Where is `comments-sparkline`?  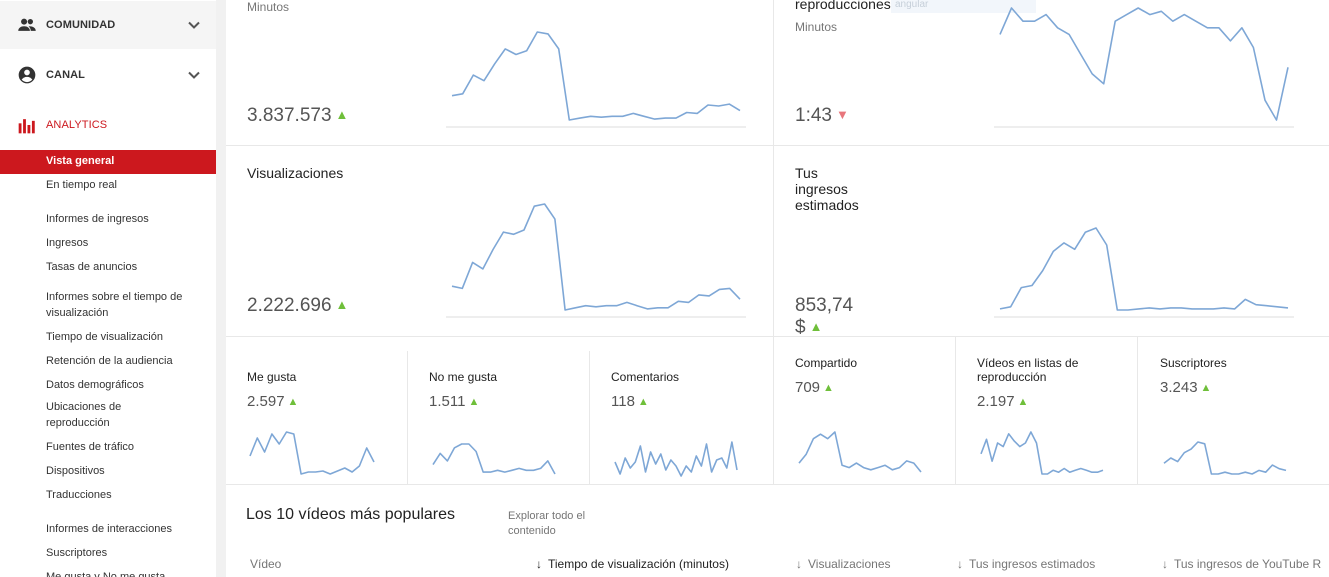 comments-sparkline is located at coordinates (676, 459).